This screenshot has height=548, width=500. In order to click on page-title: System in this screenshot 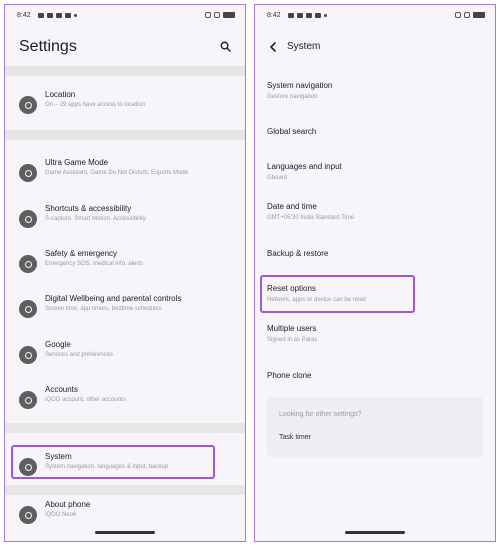, I will do `click(304, 46)`.